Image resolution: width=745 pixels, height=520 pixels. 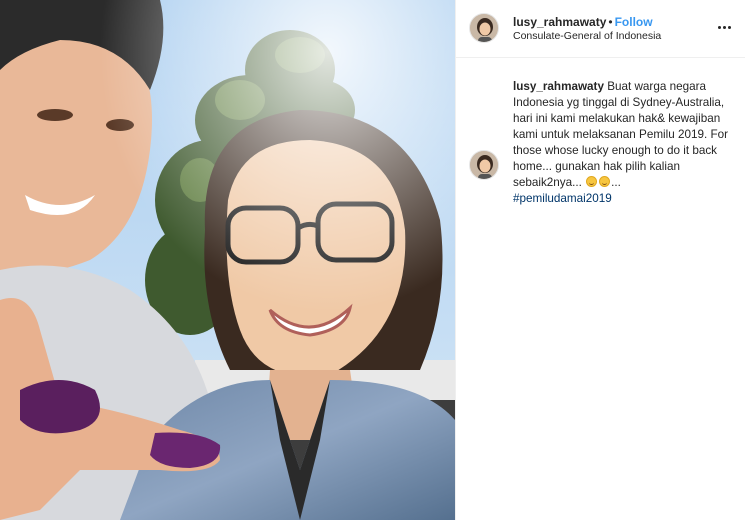 What do you see at coordinates (724, 27) in the screenshot?
I see `more-horizontal-icon` at bounding box center [724, 27].